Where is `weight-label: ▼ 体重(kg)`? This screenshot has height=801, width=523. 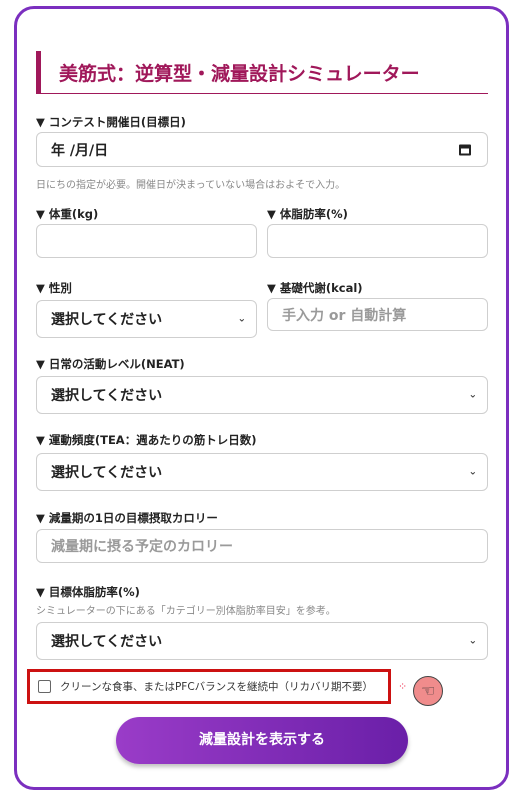
weight-label: ▼ 体重(kg) is located at coordinates (67, 214).